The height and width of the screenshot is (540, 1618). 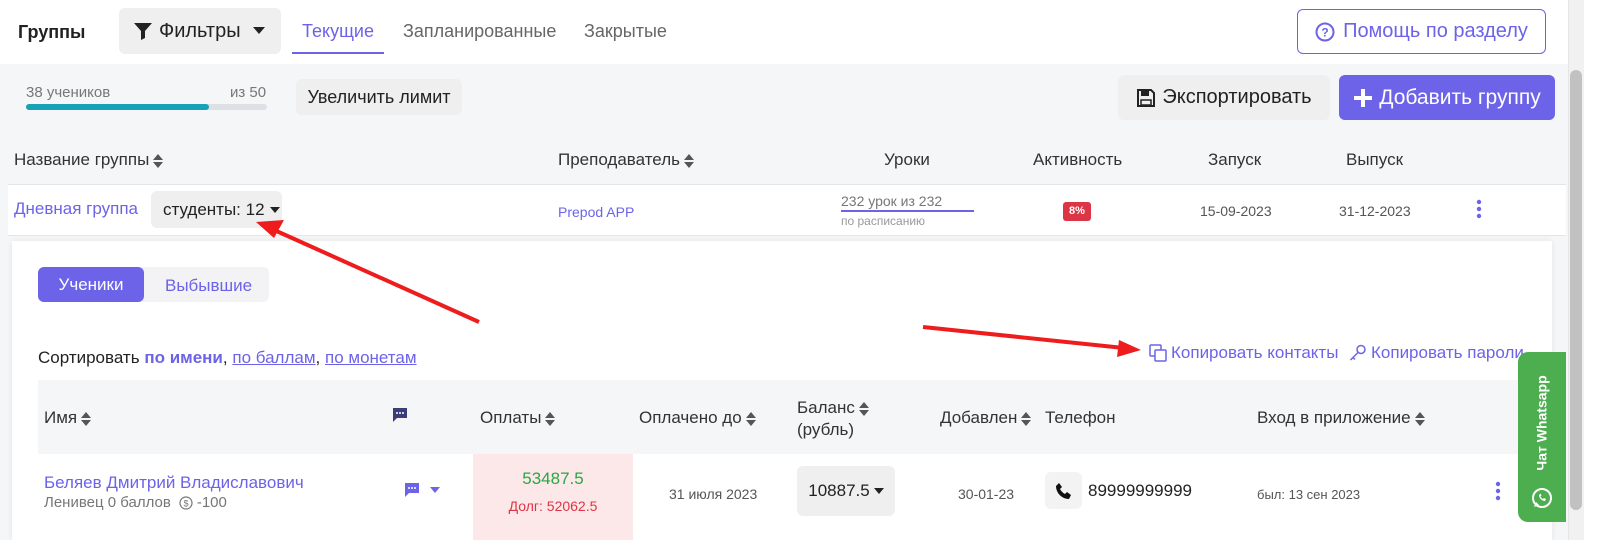 What do you see at coordinates (787, 159) in the screenshot?
I see `groups-table-header` at bounding box center [787, 159].